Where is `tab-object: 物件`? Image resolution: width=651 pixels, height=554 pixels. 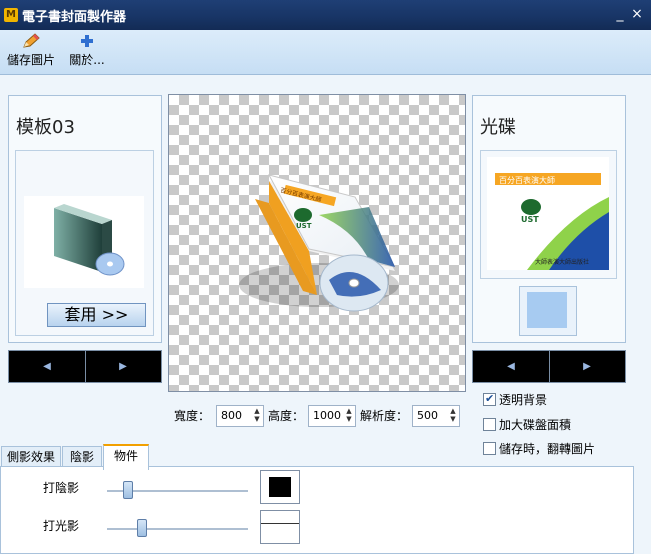 tab-object: 物件 is located at coordinates (126, 457).